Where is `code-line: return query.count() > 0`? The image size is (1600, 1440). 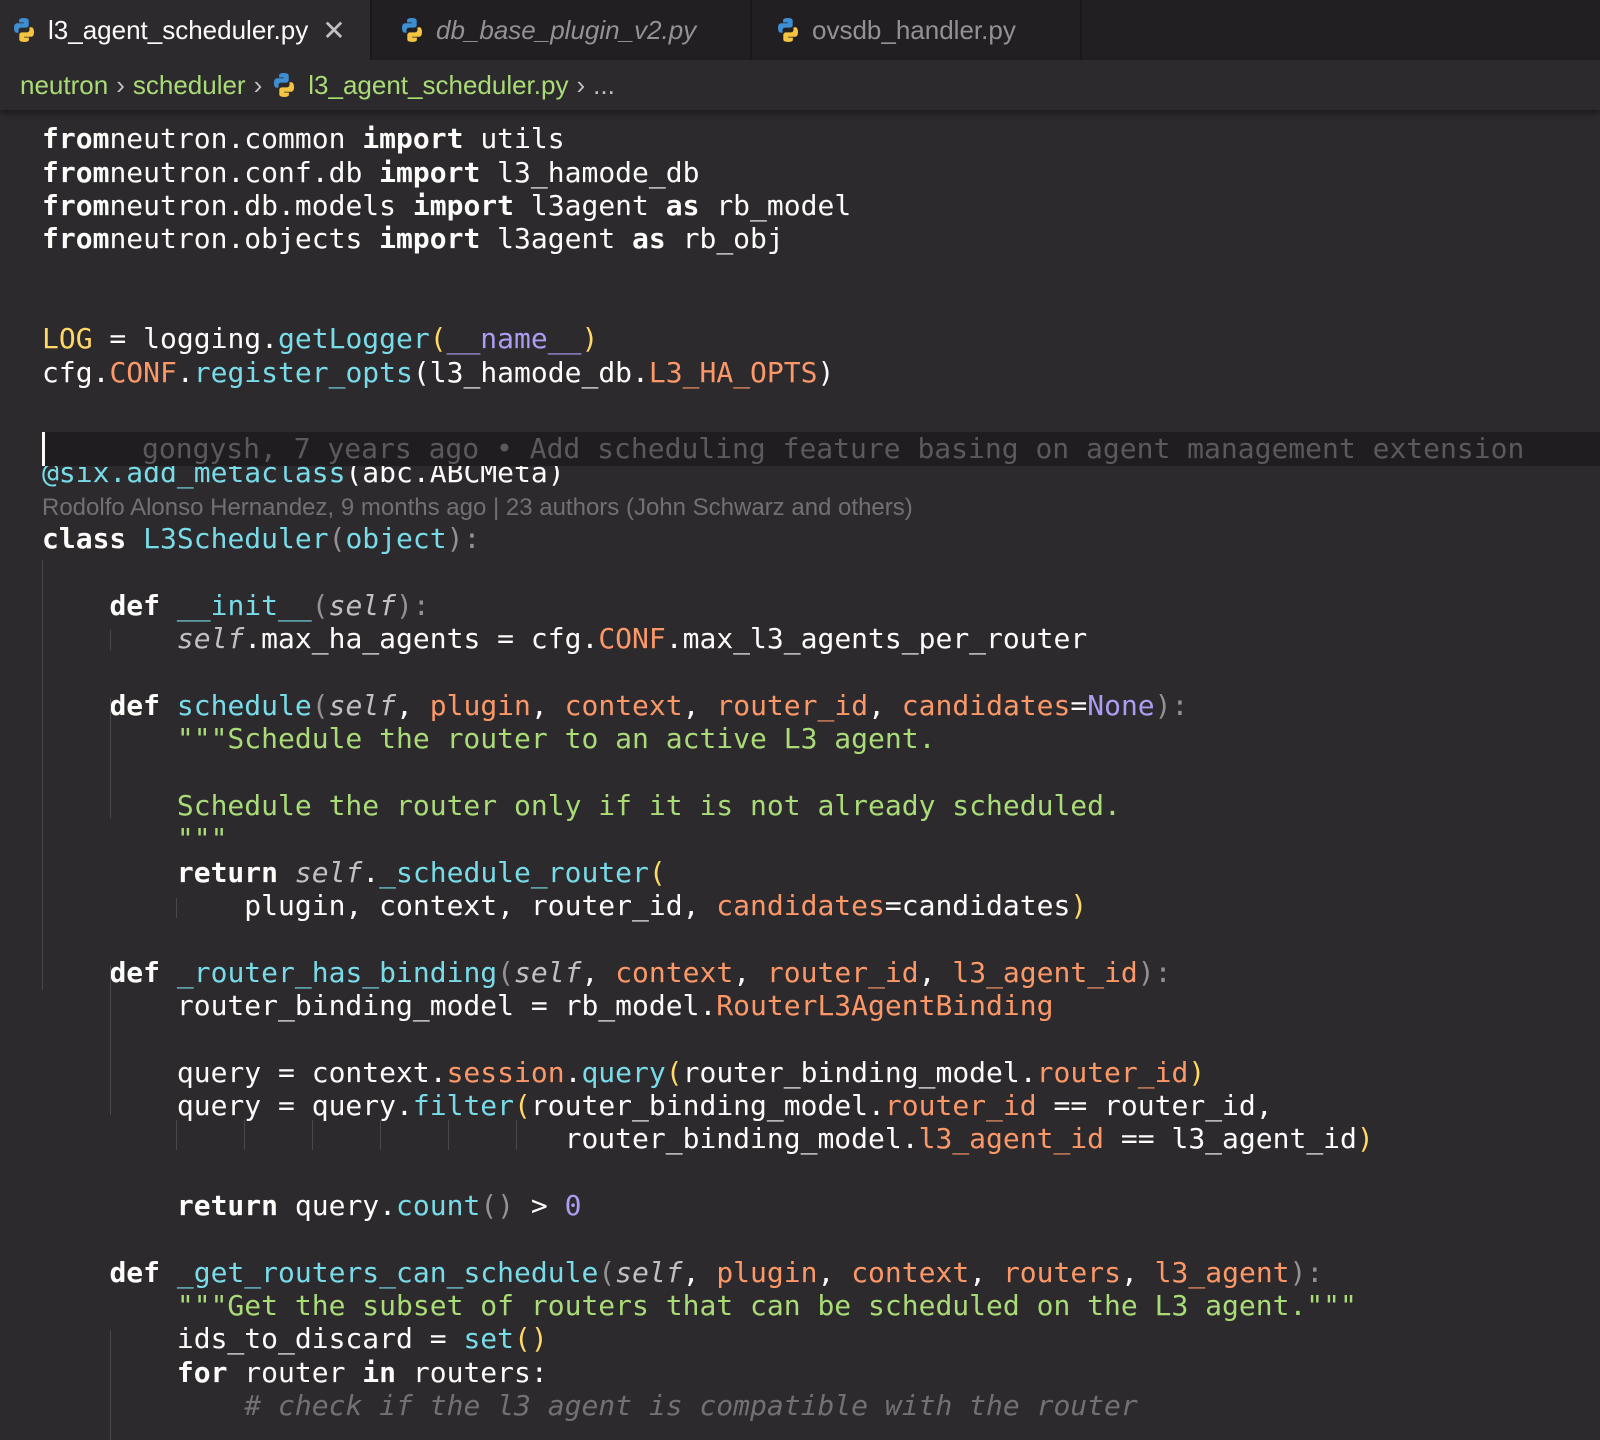
code-line: return query.count() > 0 is located at coordinates (312, 1206).